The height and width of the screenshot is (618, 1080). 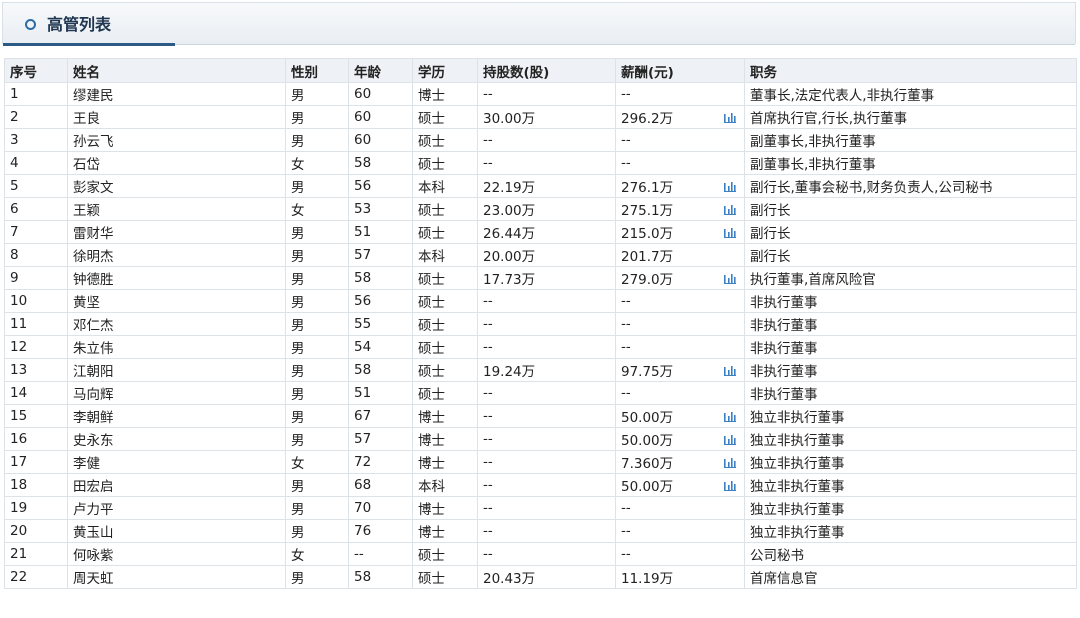 What do you see at coordinates (93, 579) in the screenshot?
I see `cell-name-text: 周天虹` at bounding box center [93, 579].